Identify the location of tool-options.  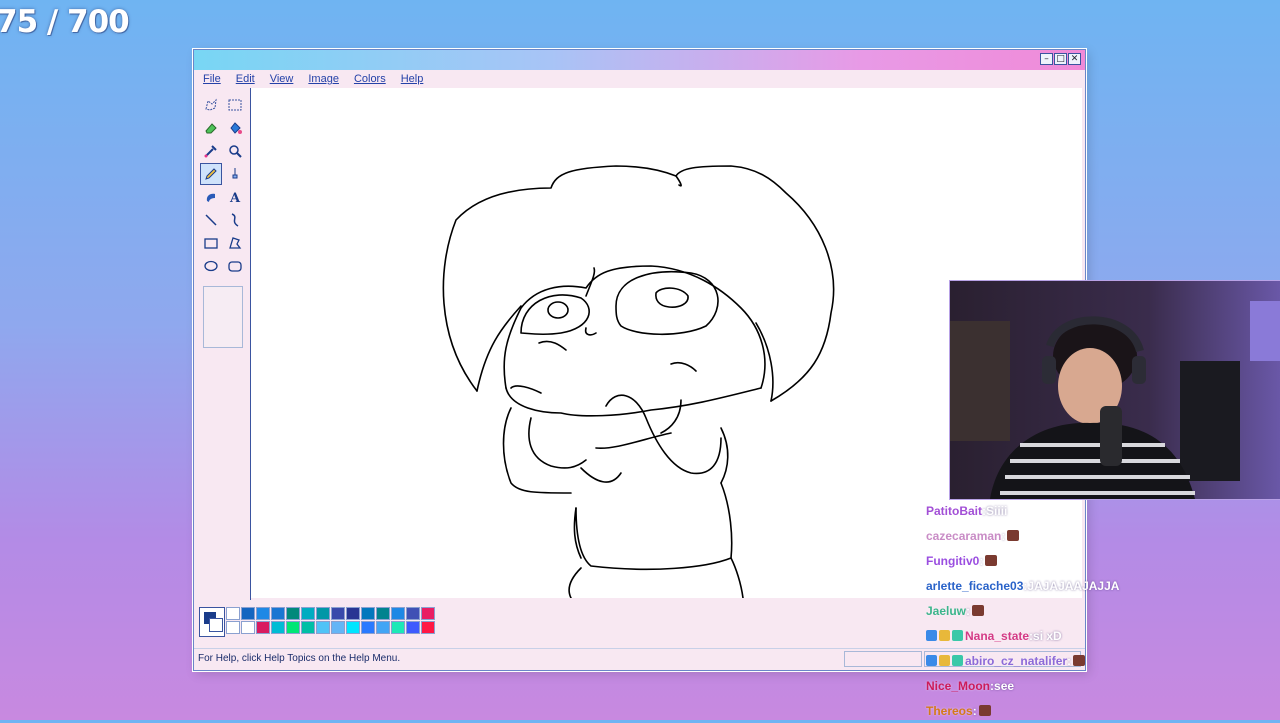
(223, 317).